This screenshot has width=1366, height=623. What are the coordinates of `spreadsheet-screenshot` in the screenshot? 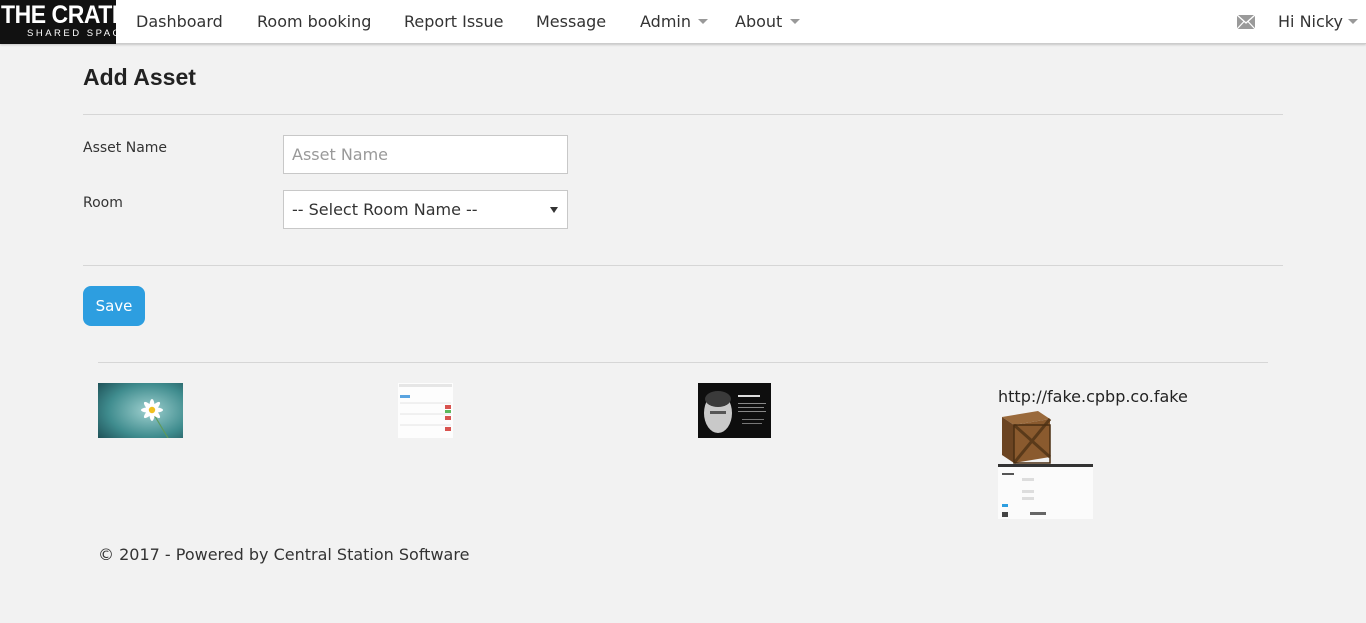 It's located at (425, 410).